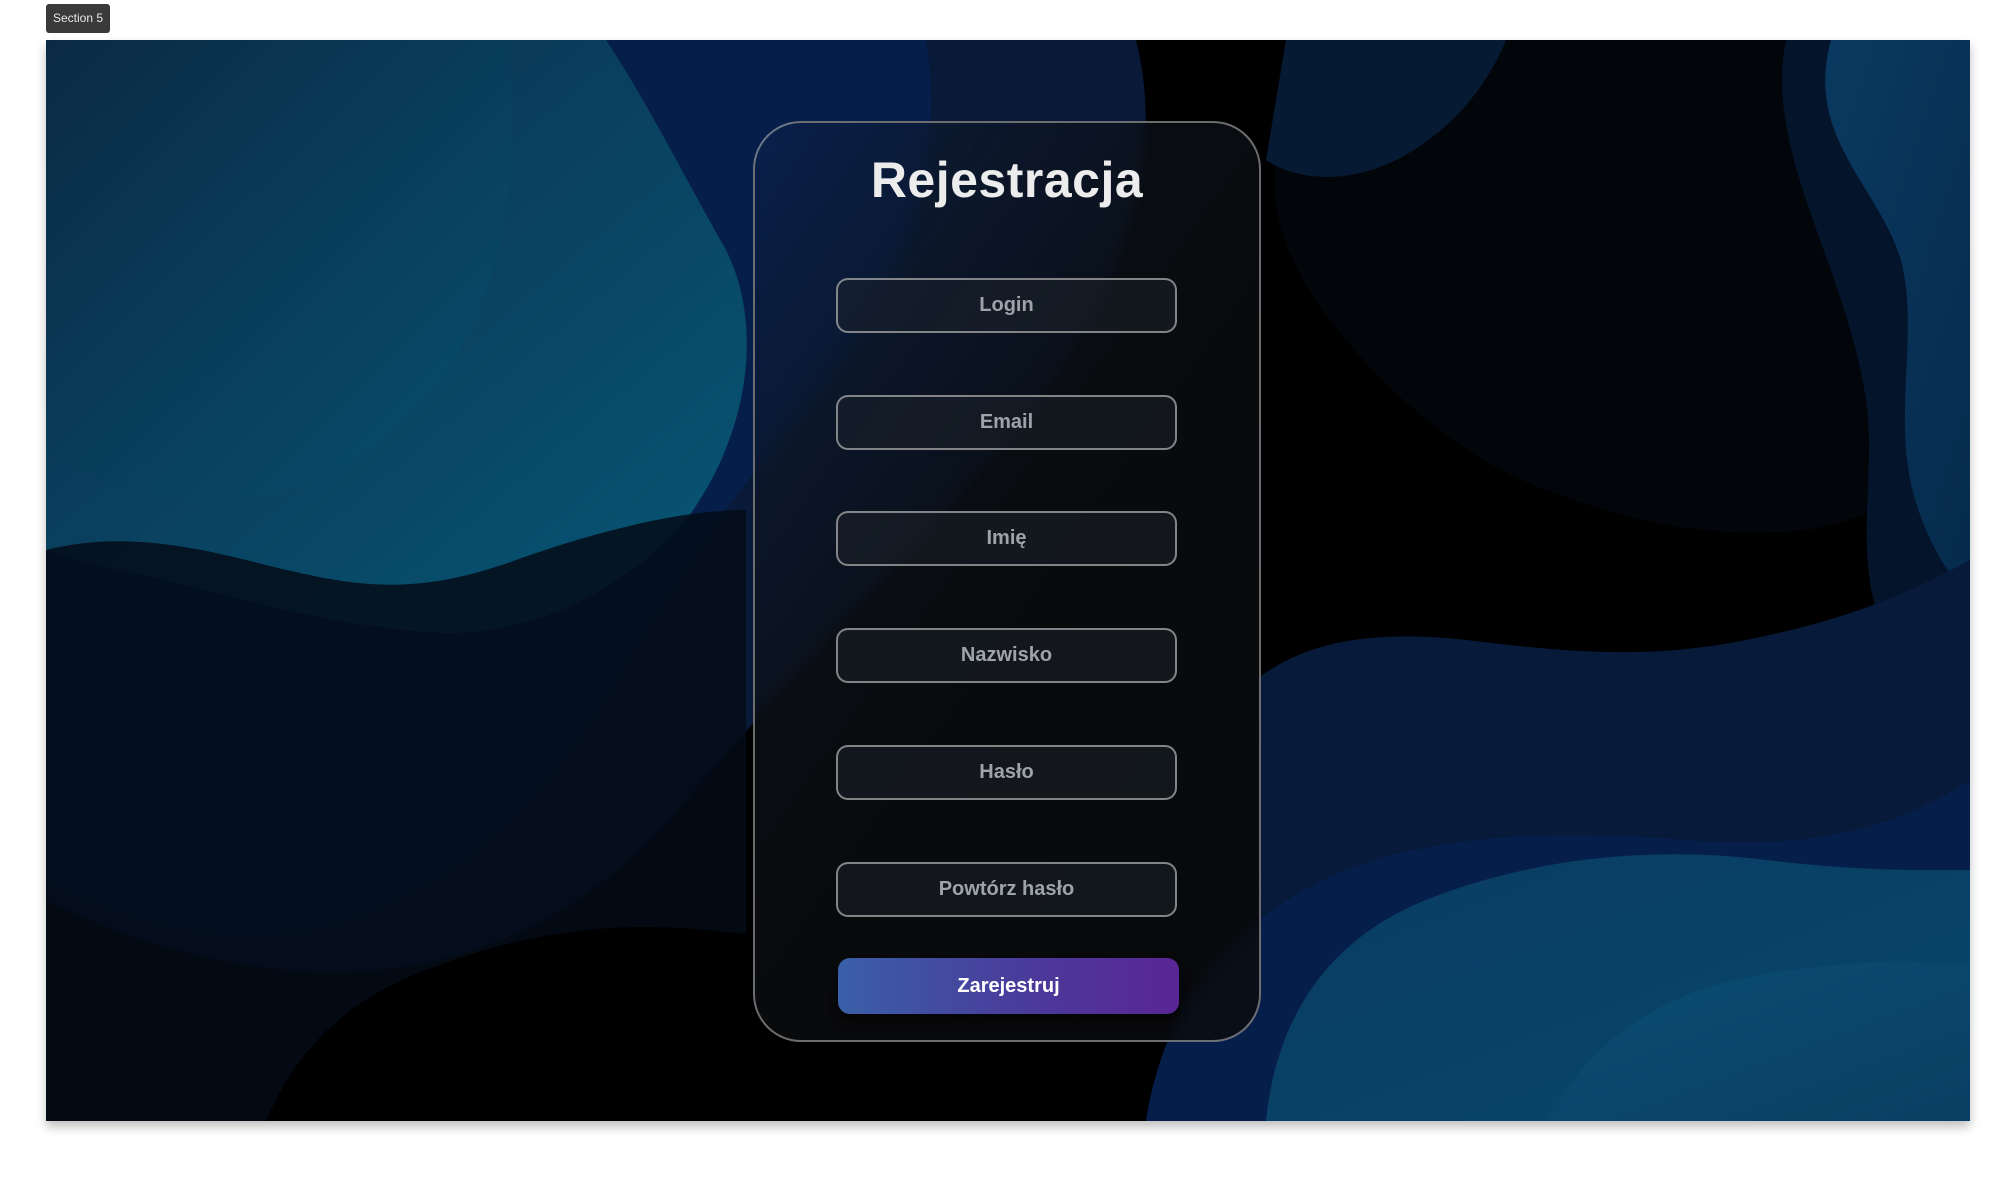 The width and height of the screenshot is (2016, 1177). I want to click on register-button: Zarejestruj, so click(1008, 986).